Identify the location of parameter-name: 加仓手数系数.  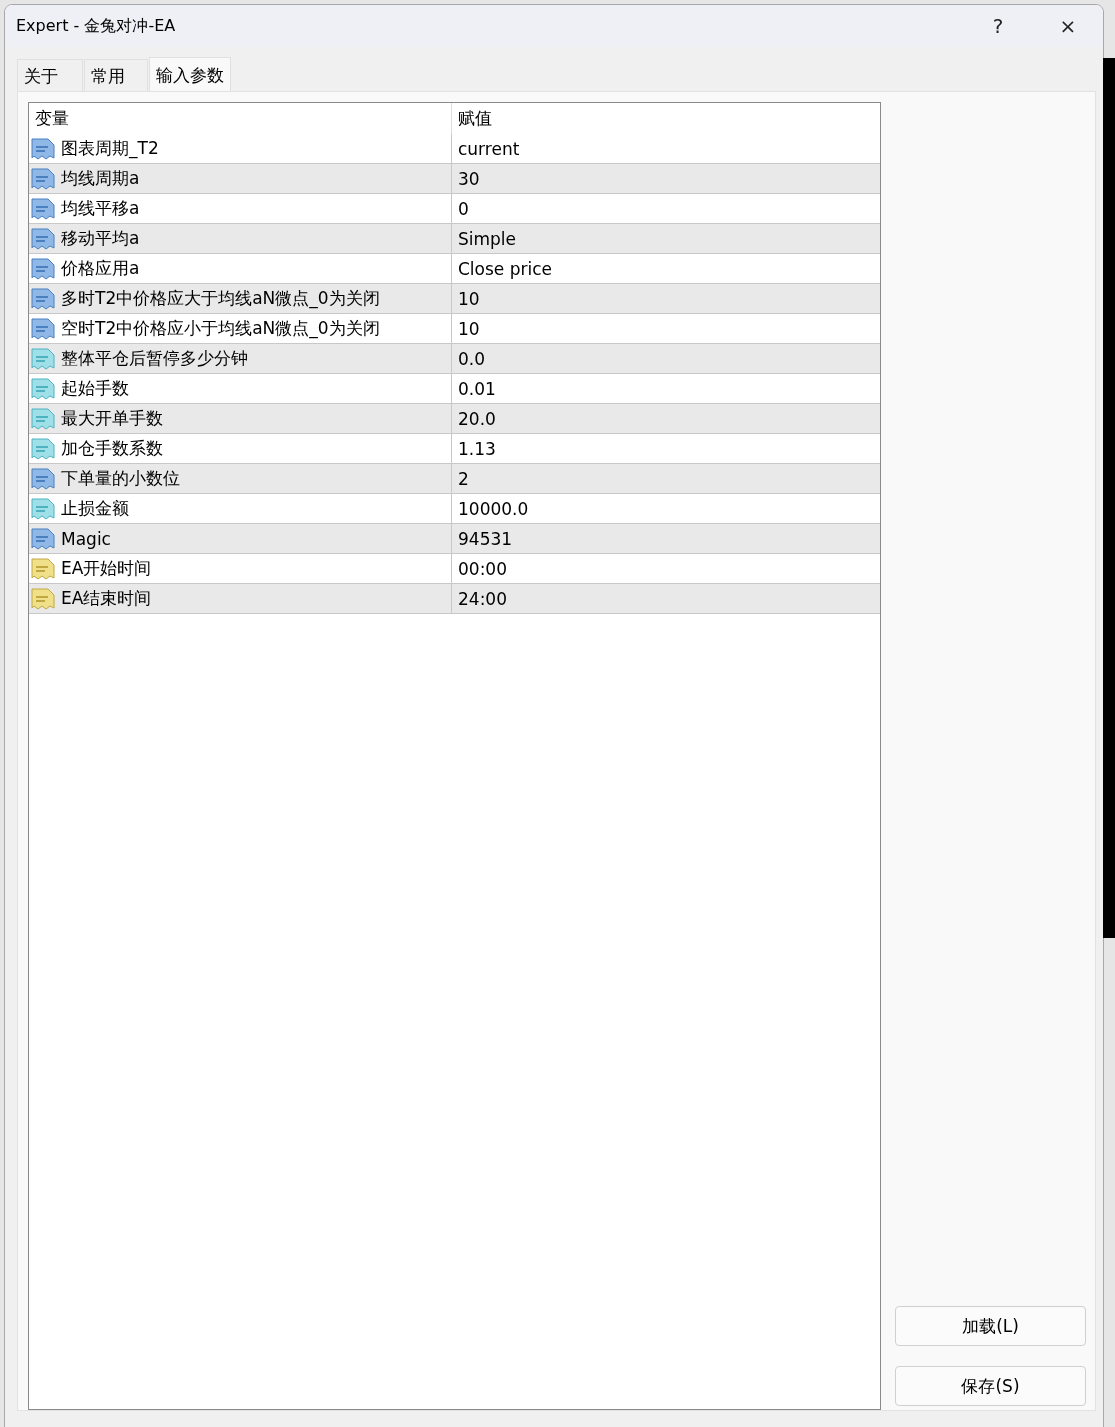
(112, 448).